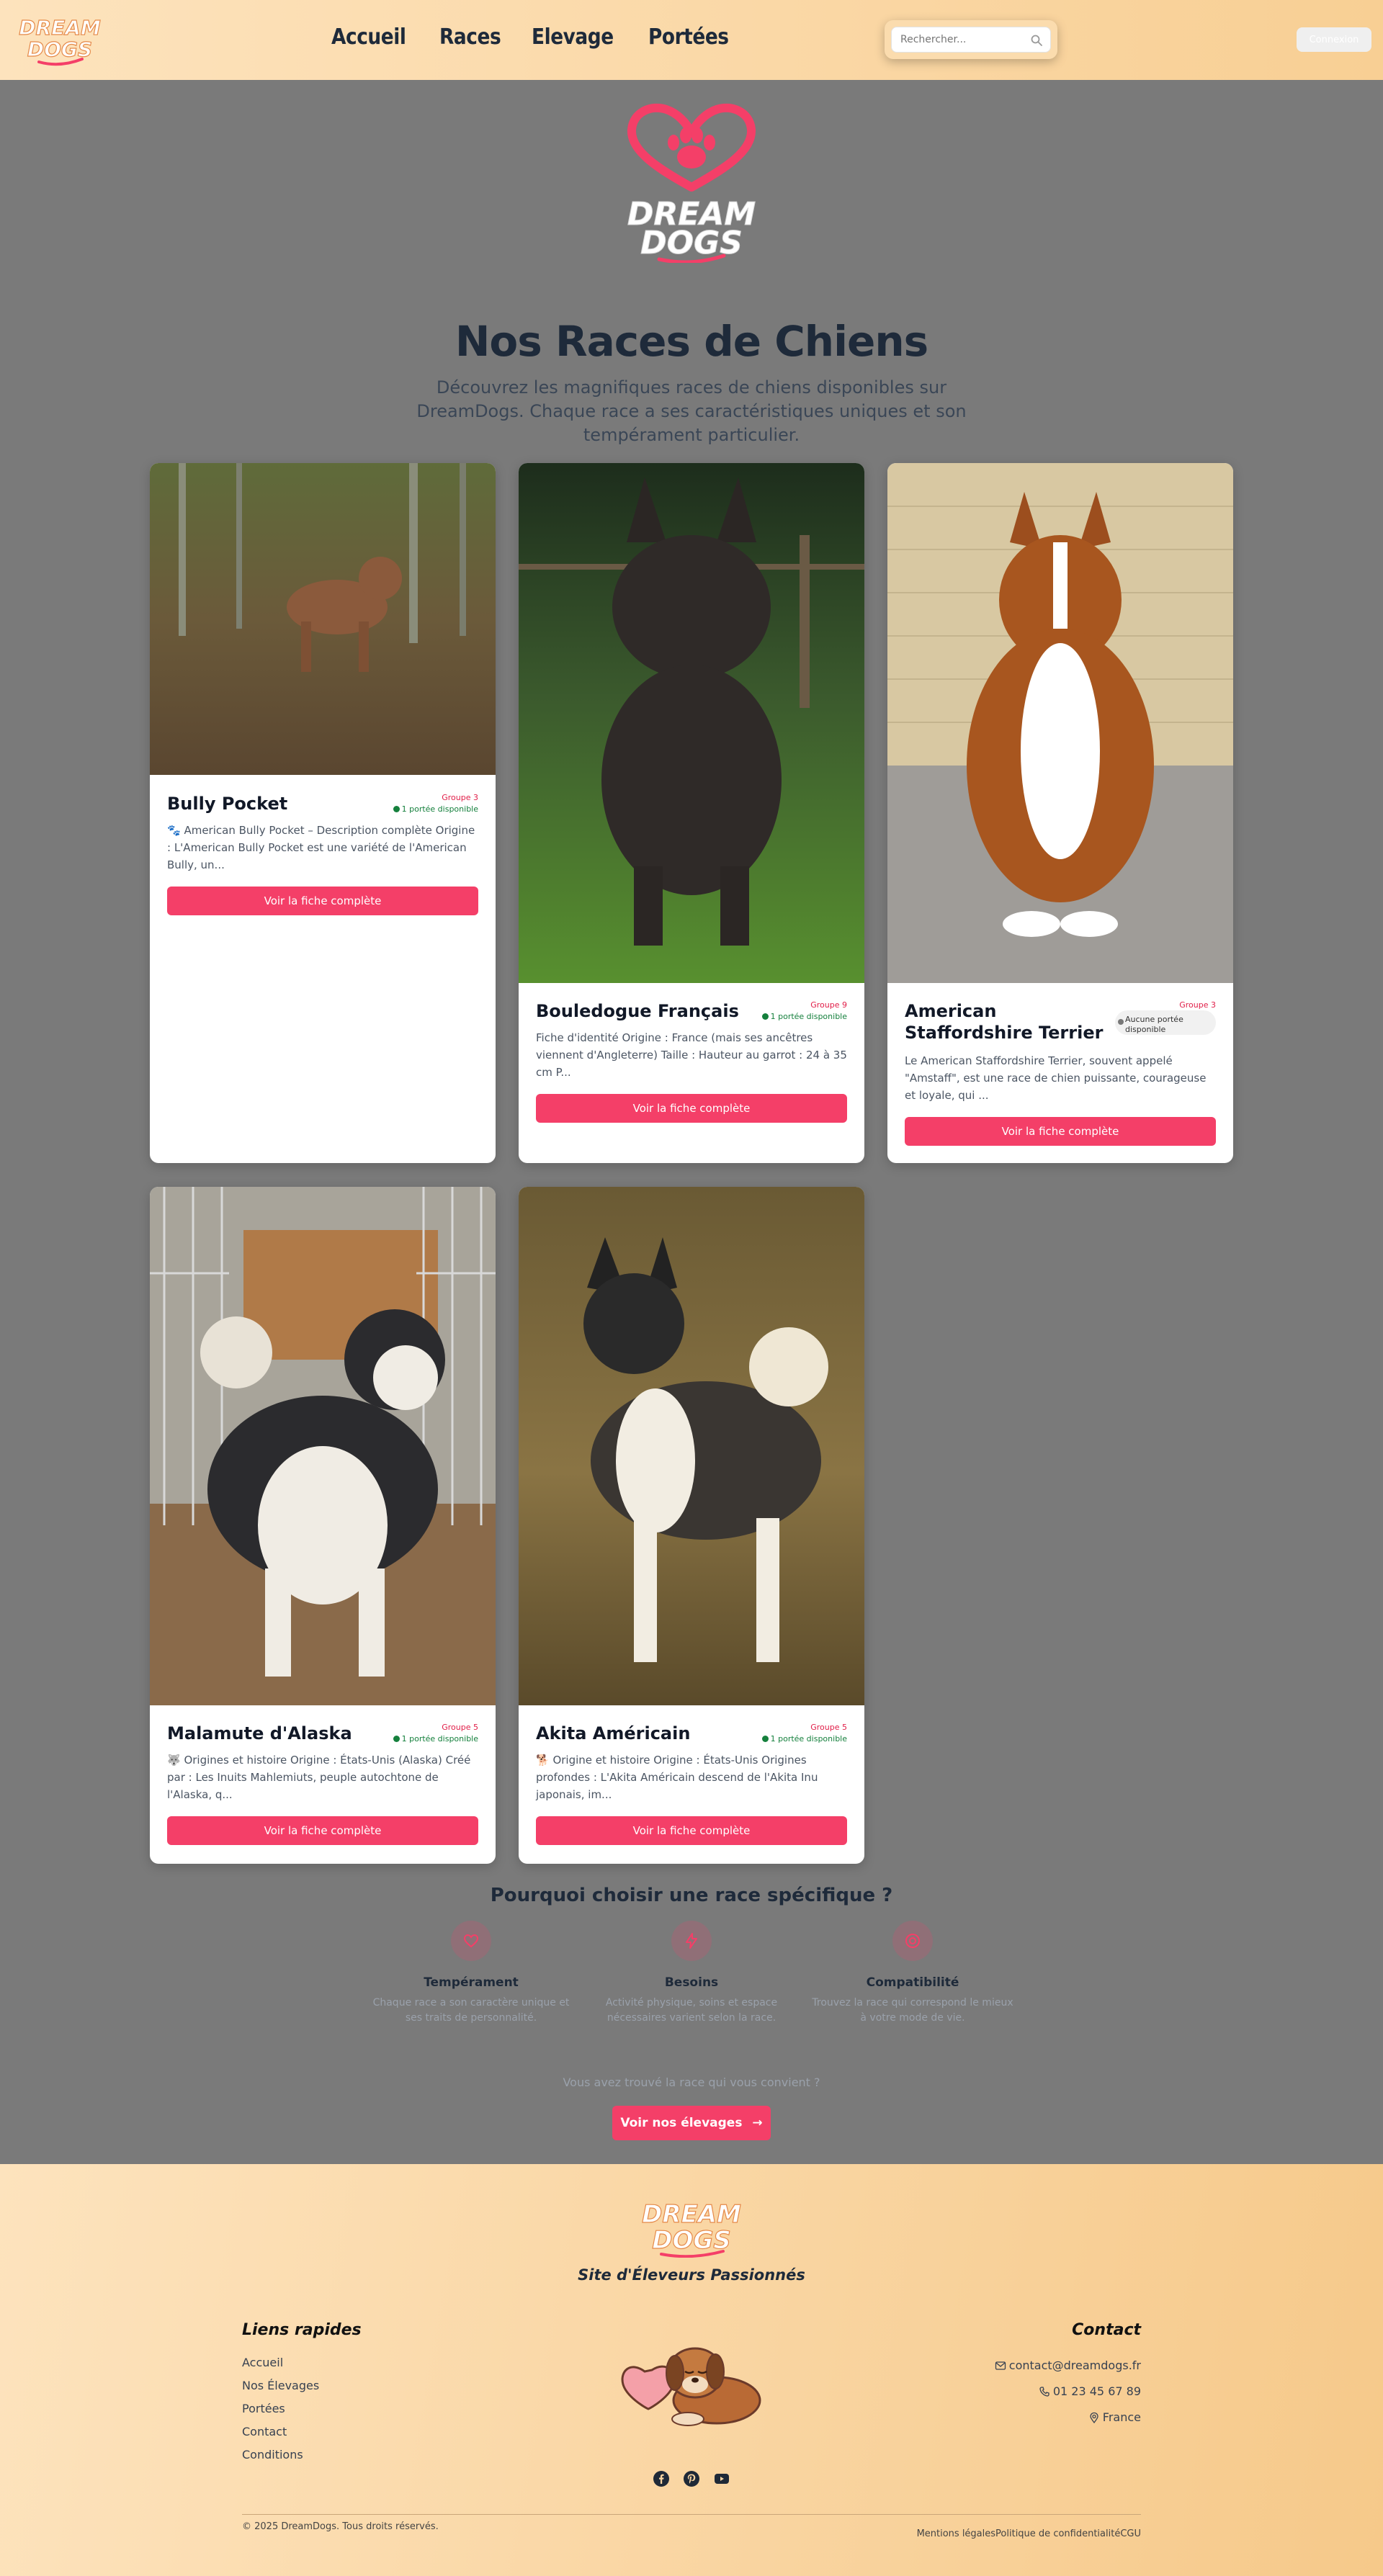 The height and width of the screenshot is (2576, 1383). I want to click on feature-title: Besoins, so click(691, 1982).